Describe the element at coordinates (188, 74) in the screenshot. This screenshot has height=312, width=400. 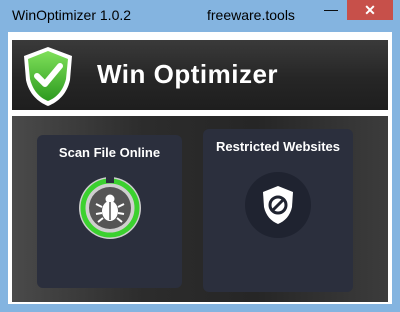
I see `app-title: Win Optimizer` at that location.